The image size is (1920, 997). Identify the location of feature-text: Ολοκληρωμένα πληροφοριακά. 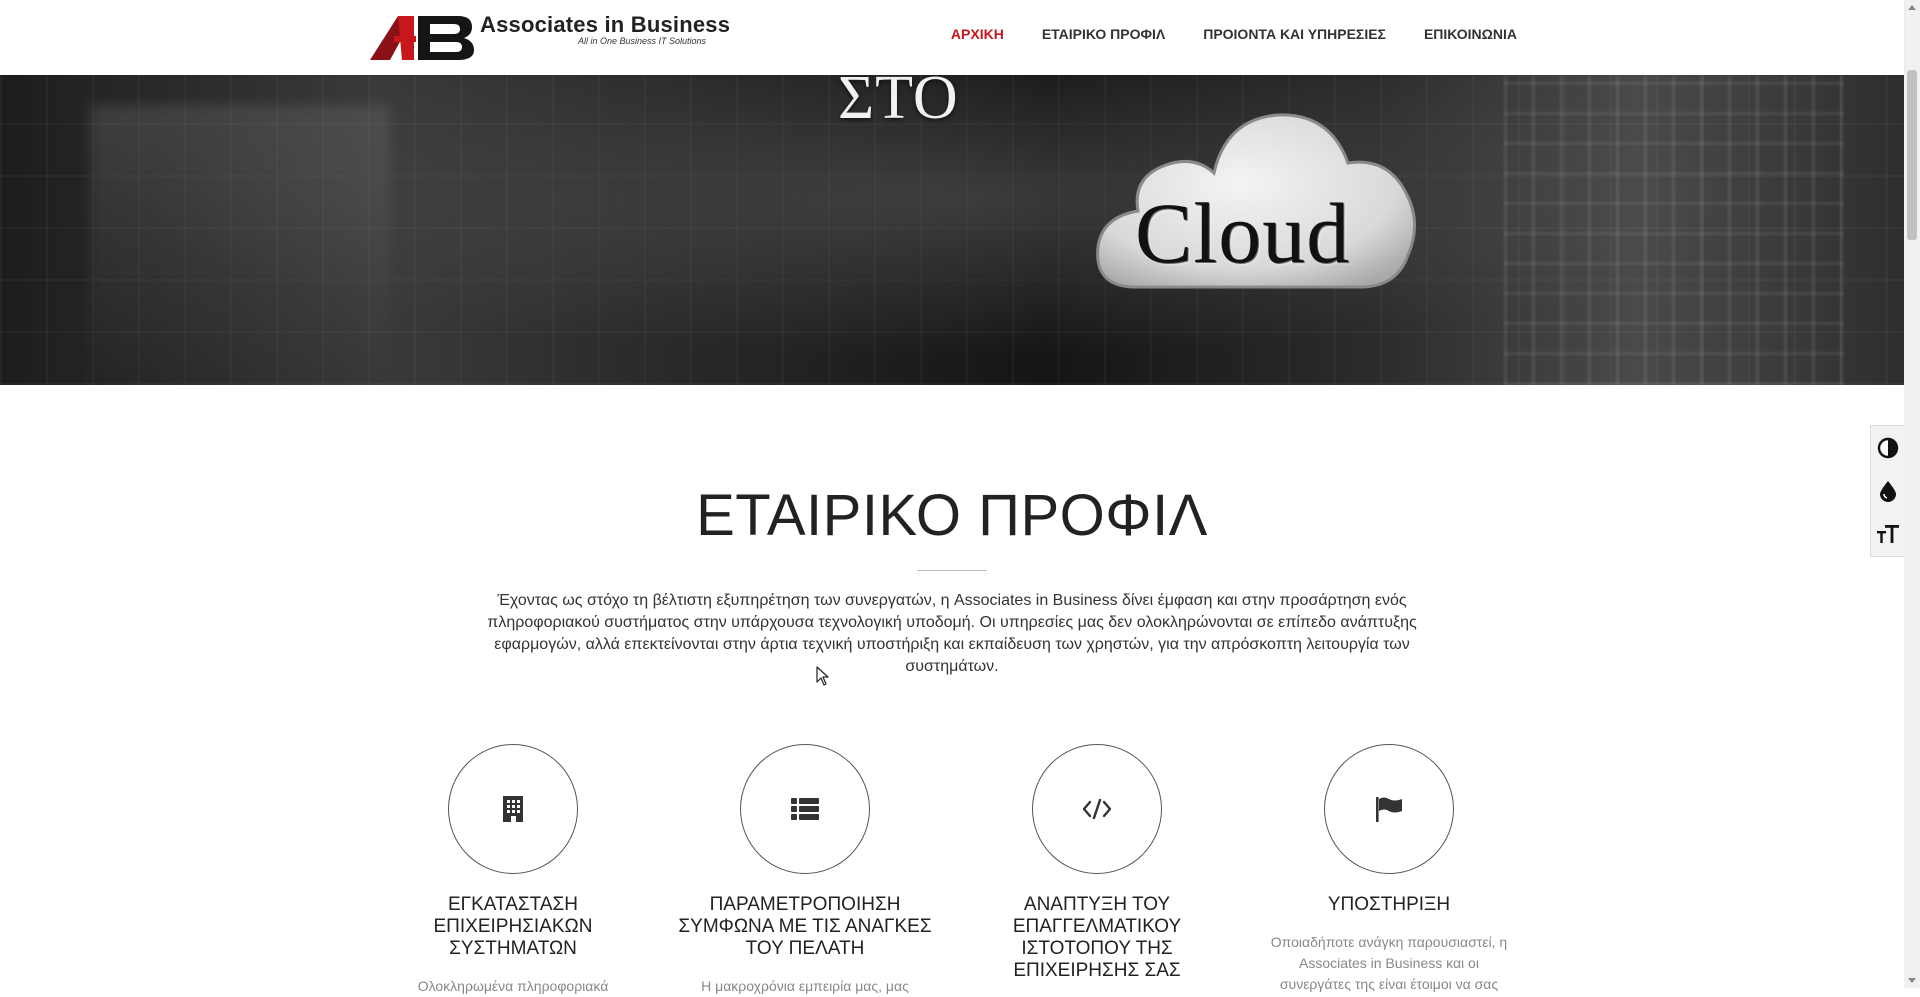
(513, 986).